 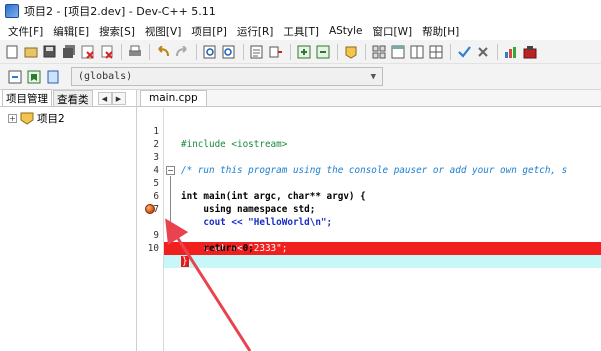 I want to click on project-options-icon, so click(x=350, y=51).